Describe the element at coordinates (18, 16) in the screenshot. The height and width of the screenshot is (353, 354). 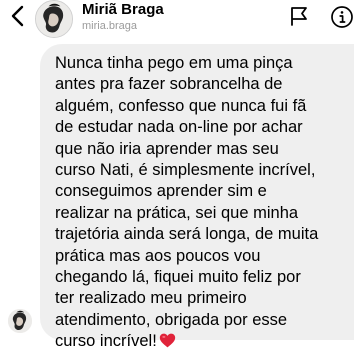
I see `back-chevron-icon` at that location.